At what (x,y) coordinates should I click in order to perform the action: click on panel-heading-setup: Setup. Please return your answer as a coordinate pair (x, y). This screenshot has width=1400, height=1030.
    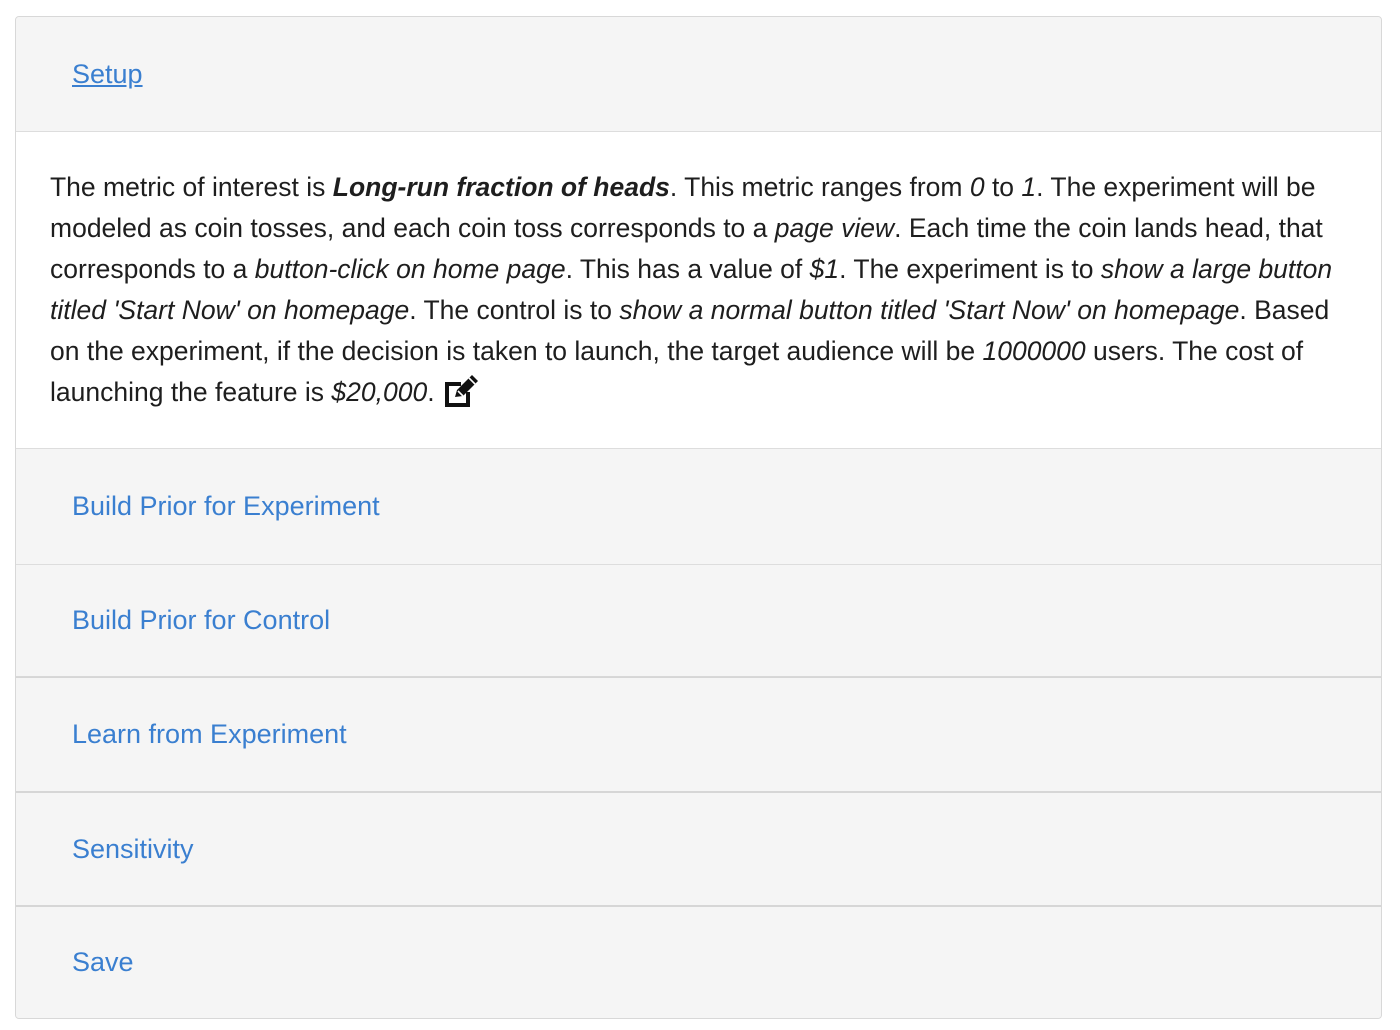
    Looking at the image, I should click on (698, 74).